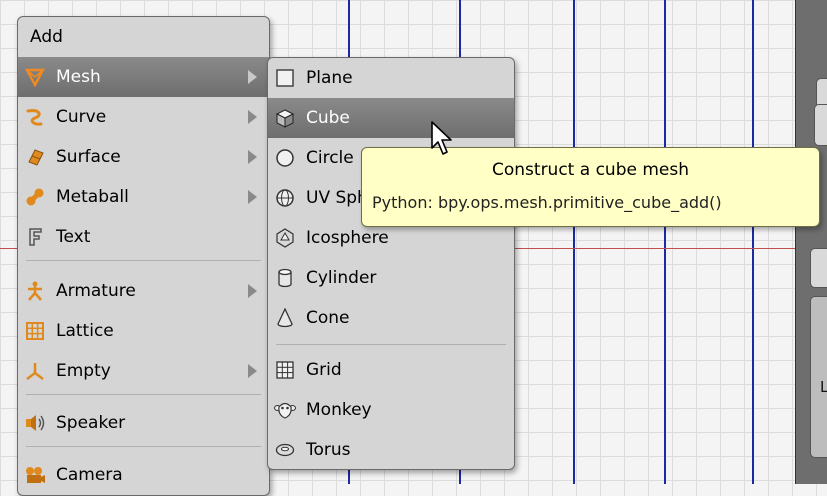 This screenshot has height=496, width=827. I want to click on panel-label: L, so click(823, 387).